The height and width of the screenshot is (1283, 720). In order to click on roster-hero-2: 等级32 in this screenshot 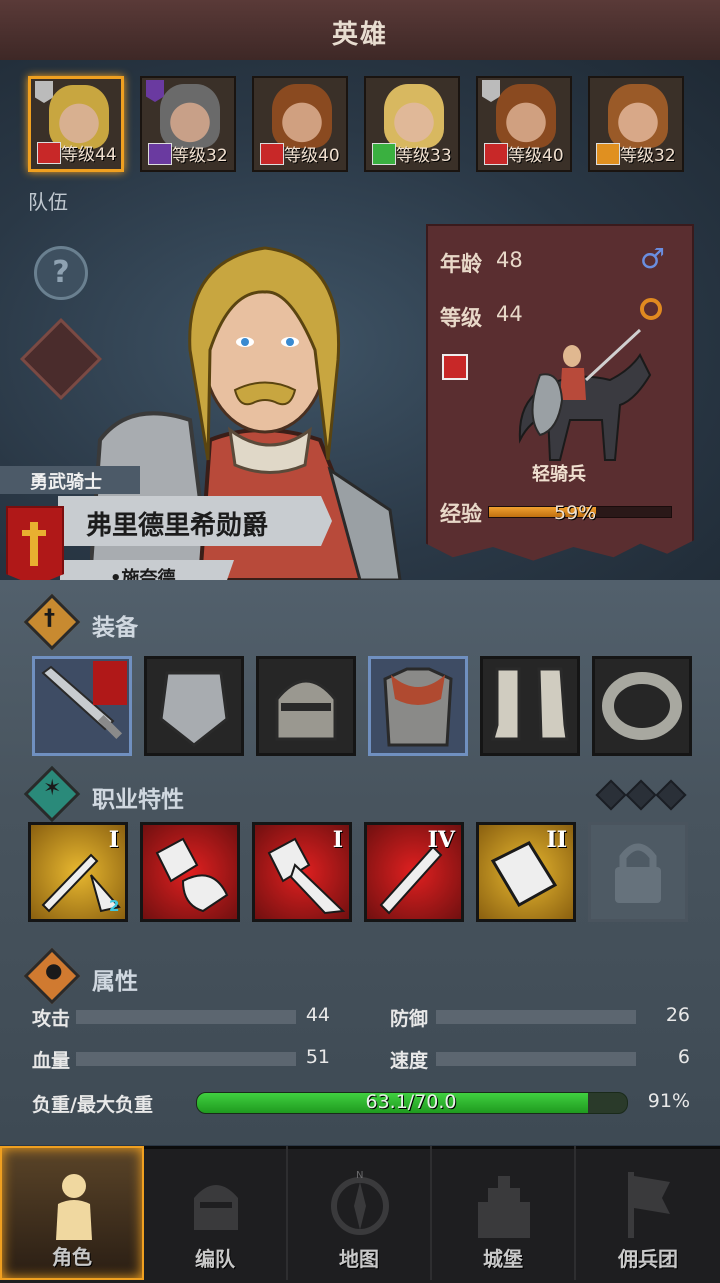, I will do `click(188, 124)`.